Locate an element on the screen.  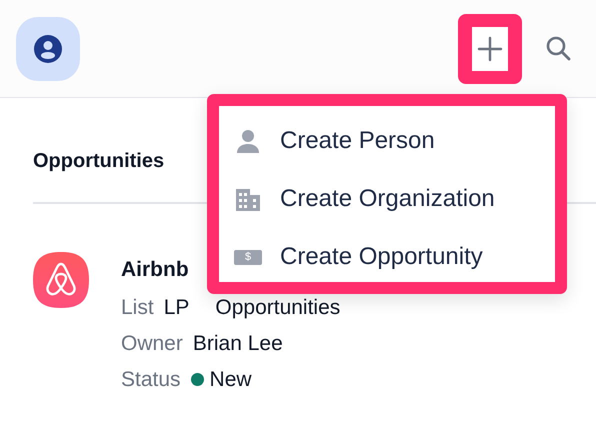
record-name: Airbnb is located at coordinates (155, 269).